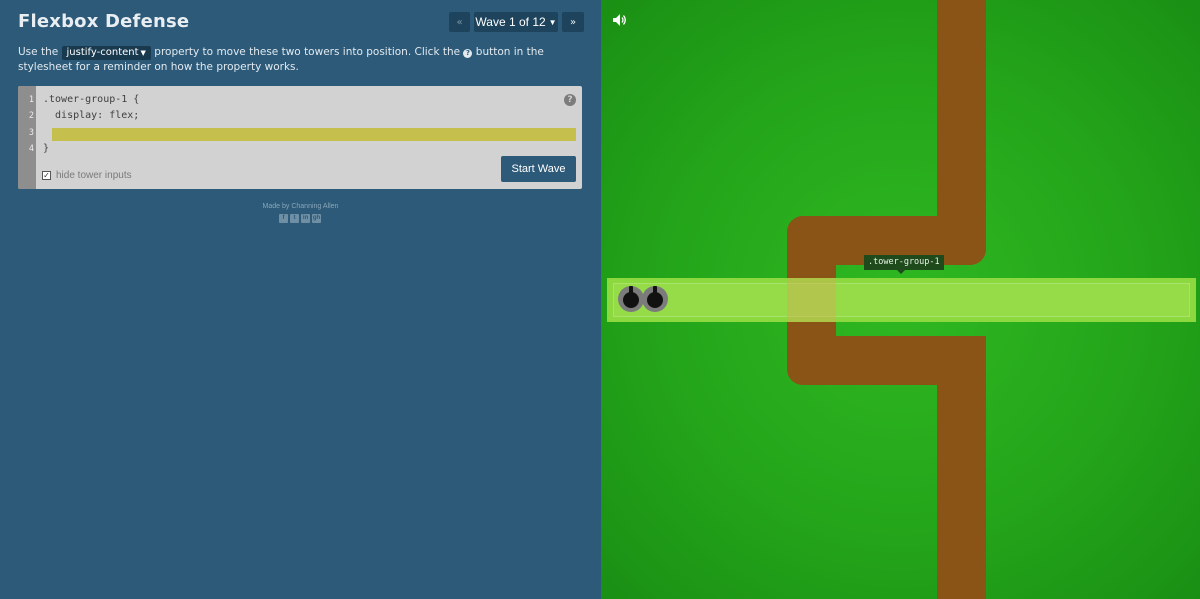  Describe the element at coordinates (901, 272) in the screenshot. I see `tag-pointer` at that location.